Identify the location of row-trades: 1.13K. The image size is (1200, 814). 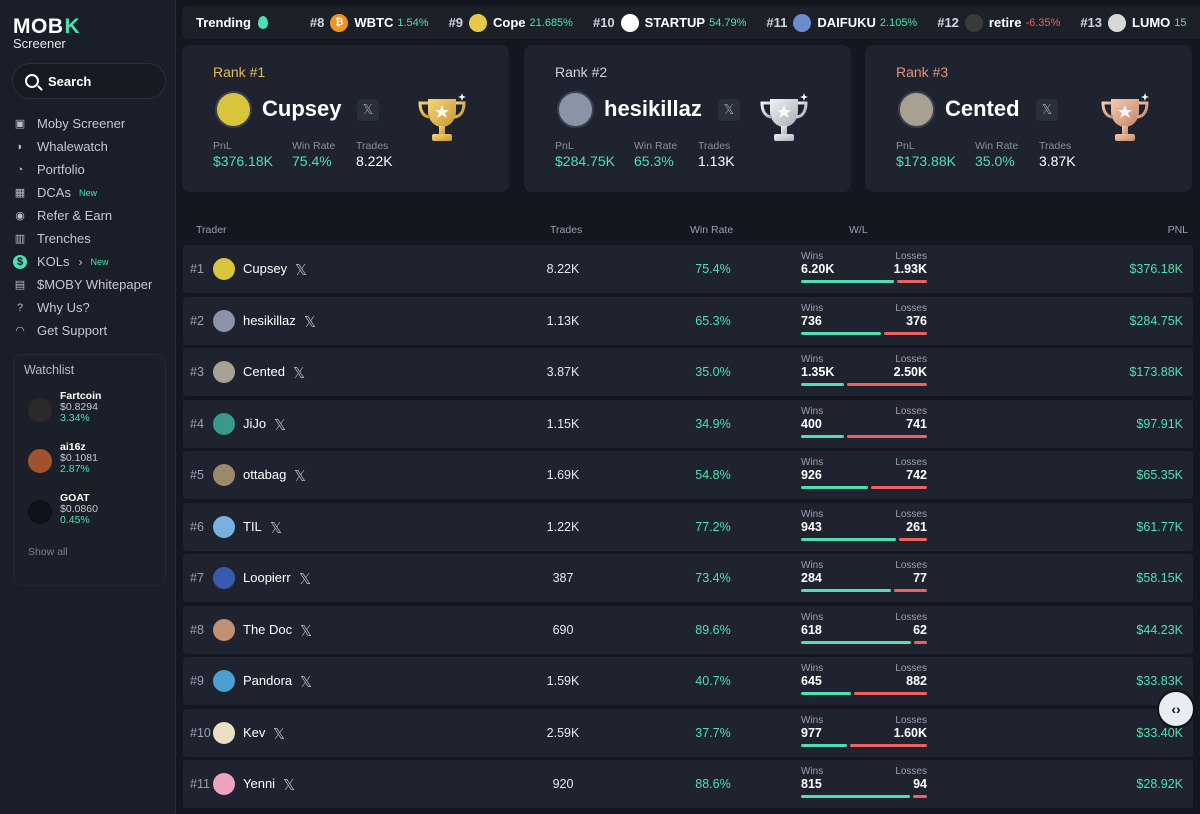
(563, 320).